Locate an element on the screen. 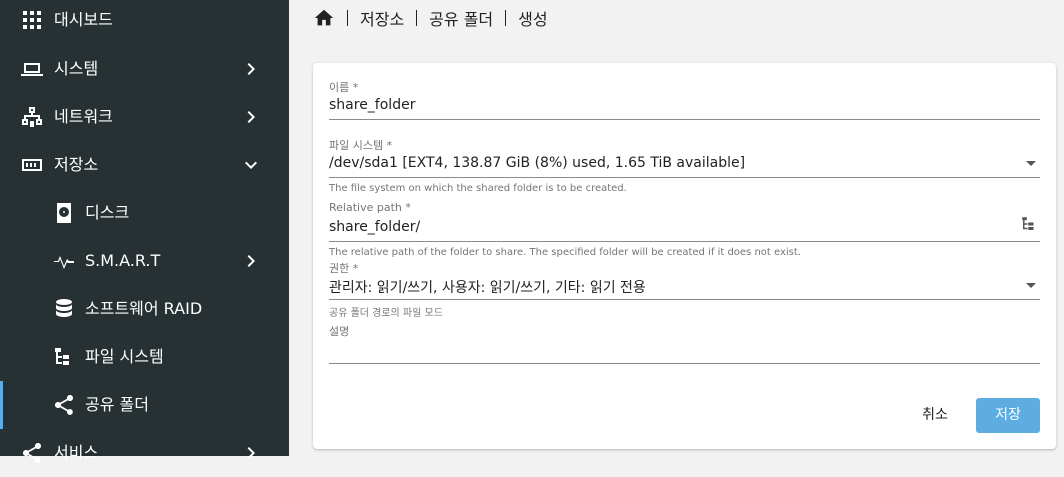  sidebar-item-network: 네트워크 is located at coordinates (144, 117).